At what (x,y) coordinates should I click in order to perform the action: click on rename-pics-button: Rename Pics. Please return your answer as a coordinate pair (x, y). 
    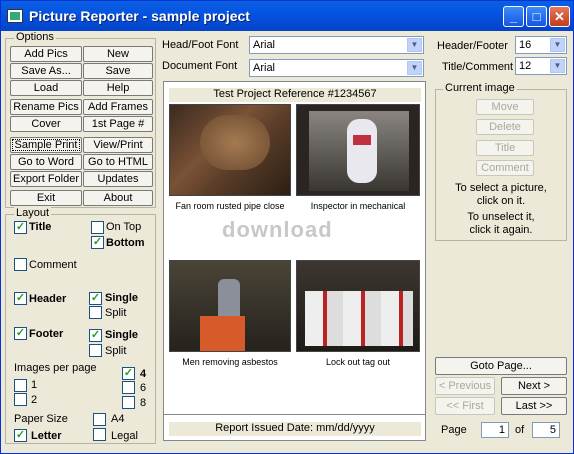
    Looking at the image, I should click on (46, 107).